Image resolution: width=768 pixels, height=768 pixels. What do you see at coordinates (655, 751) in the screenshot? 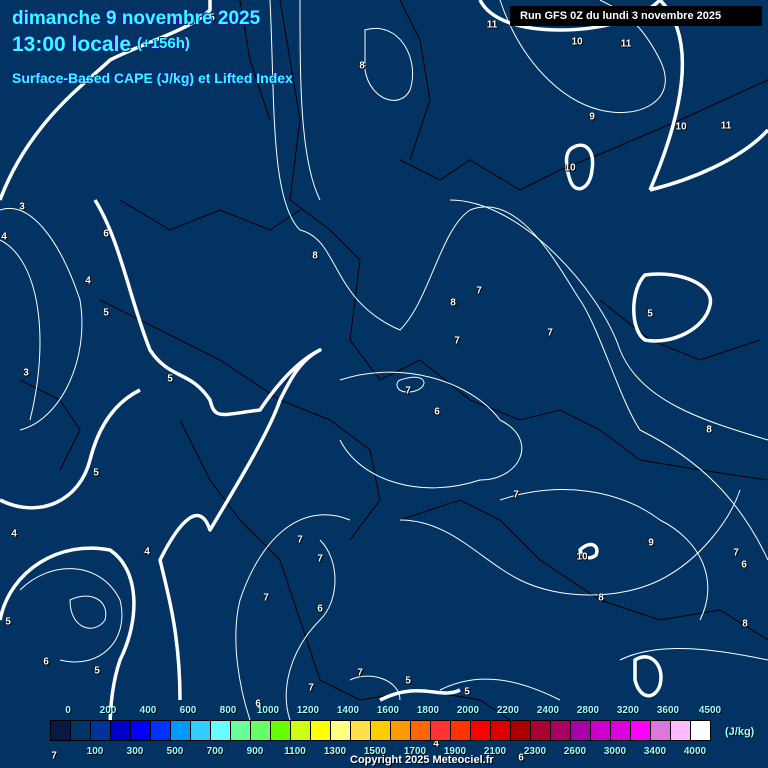
I see `scale-label-bottom: 3400` at bounding box center [655, 751].